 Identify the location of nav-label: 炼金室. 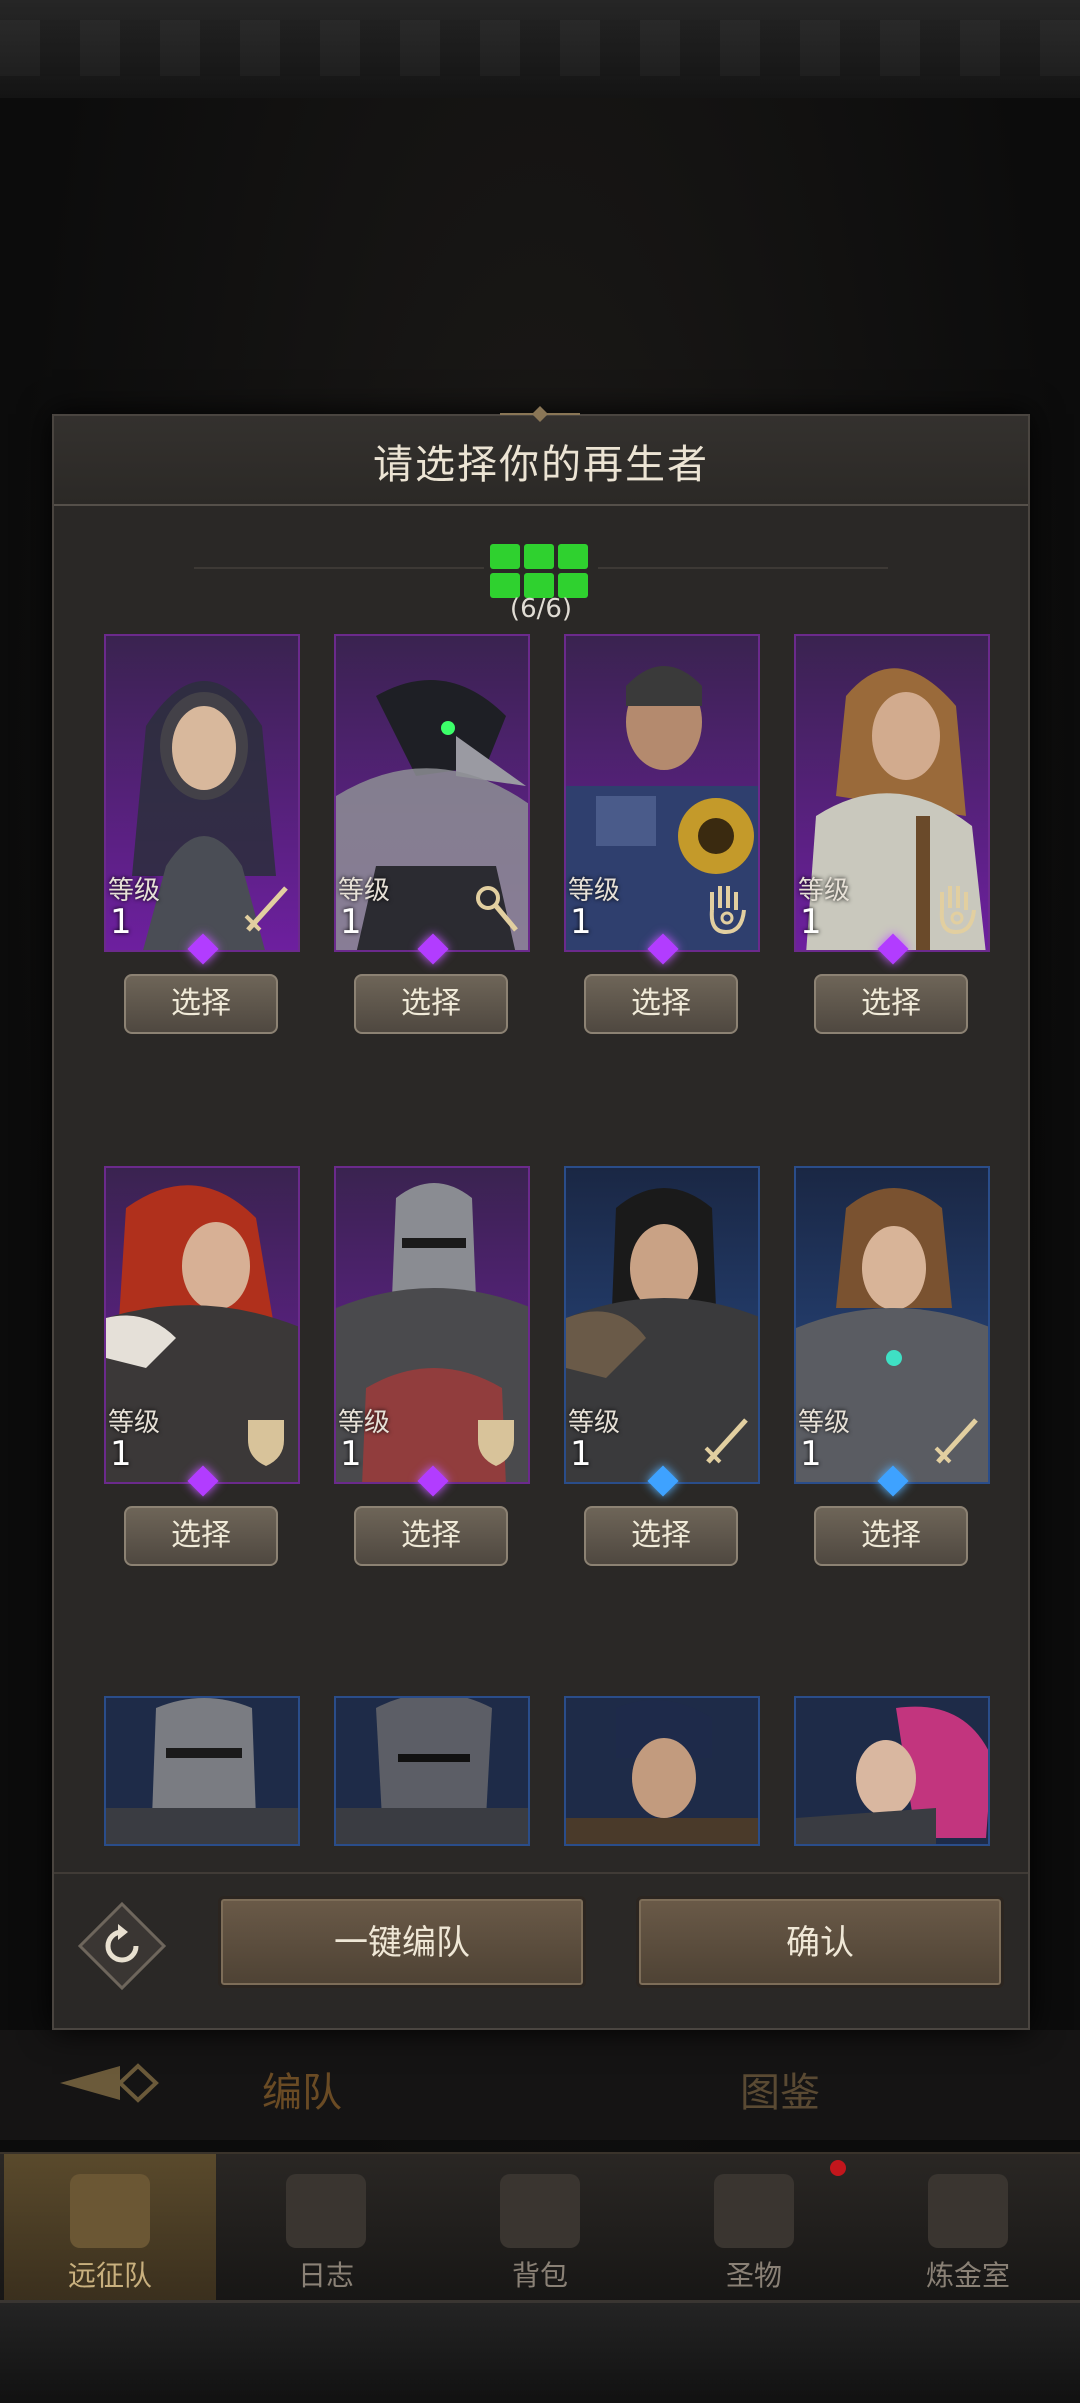
(967, 2275).